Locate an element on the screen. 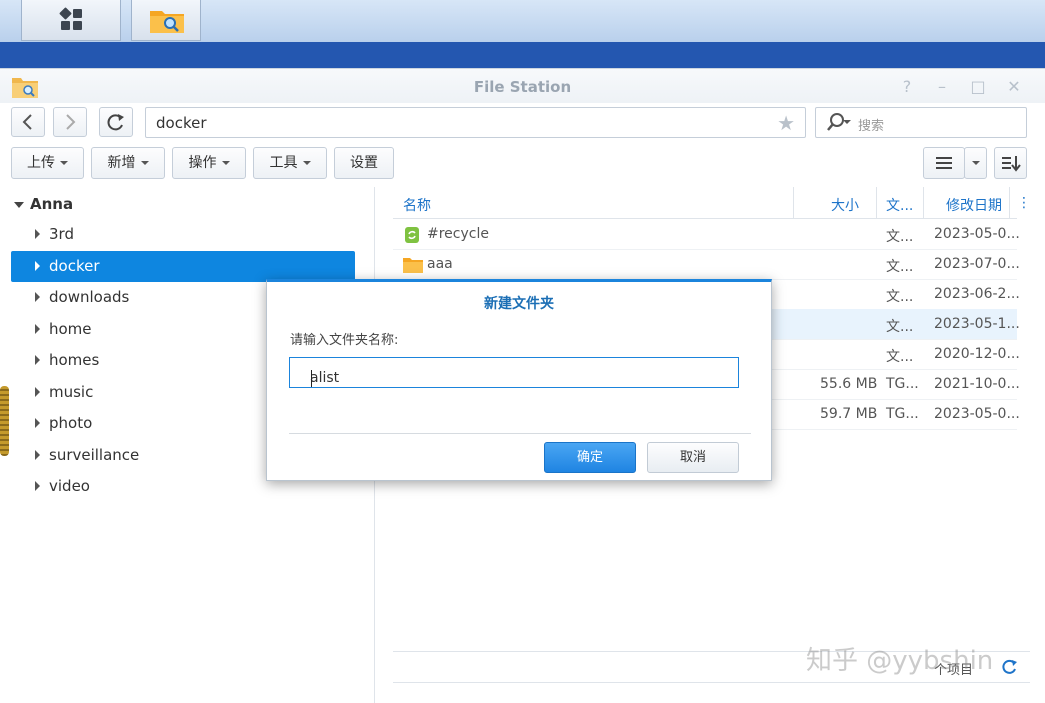 This screenshot has width=1045, height=703. window-titlebar: File Station ? – □ ✕ is located at coordinates (522, 86).